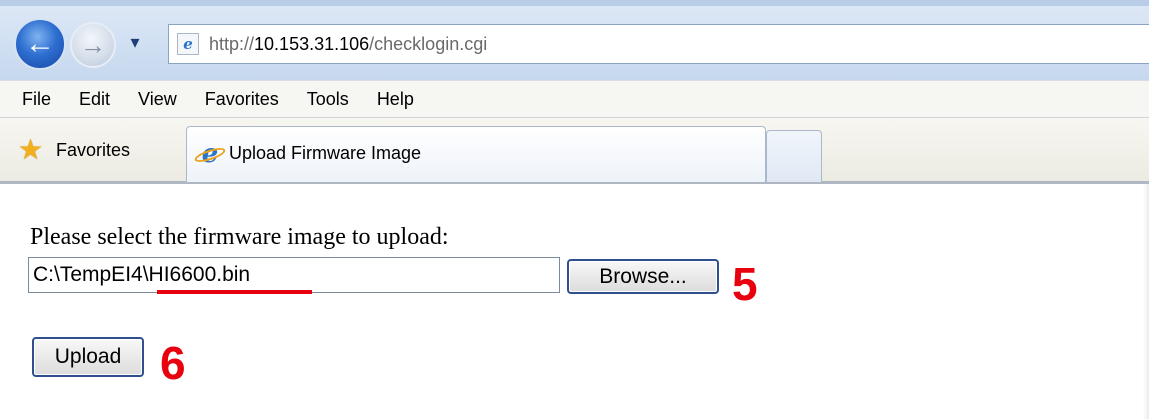  Describe the element at coordinates (328, 99) in the screenshot. I see `menu-tools: Tools` at that location.